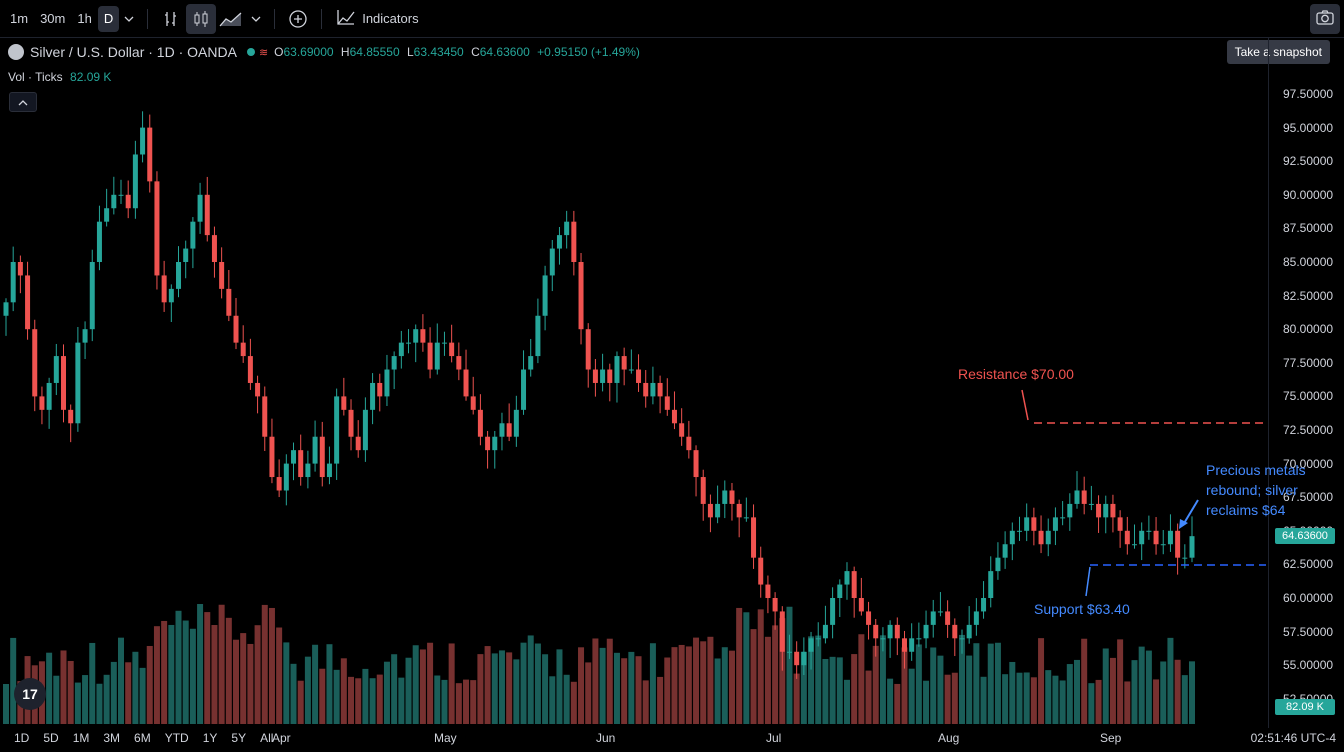 The width and height of the screenshot is (1344, 752). I want to click on timeframe-d: D, so click(108, 18).